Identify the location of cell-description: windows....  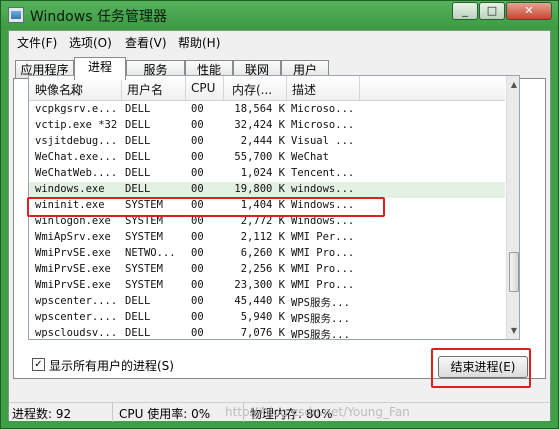
(323, 189).